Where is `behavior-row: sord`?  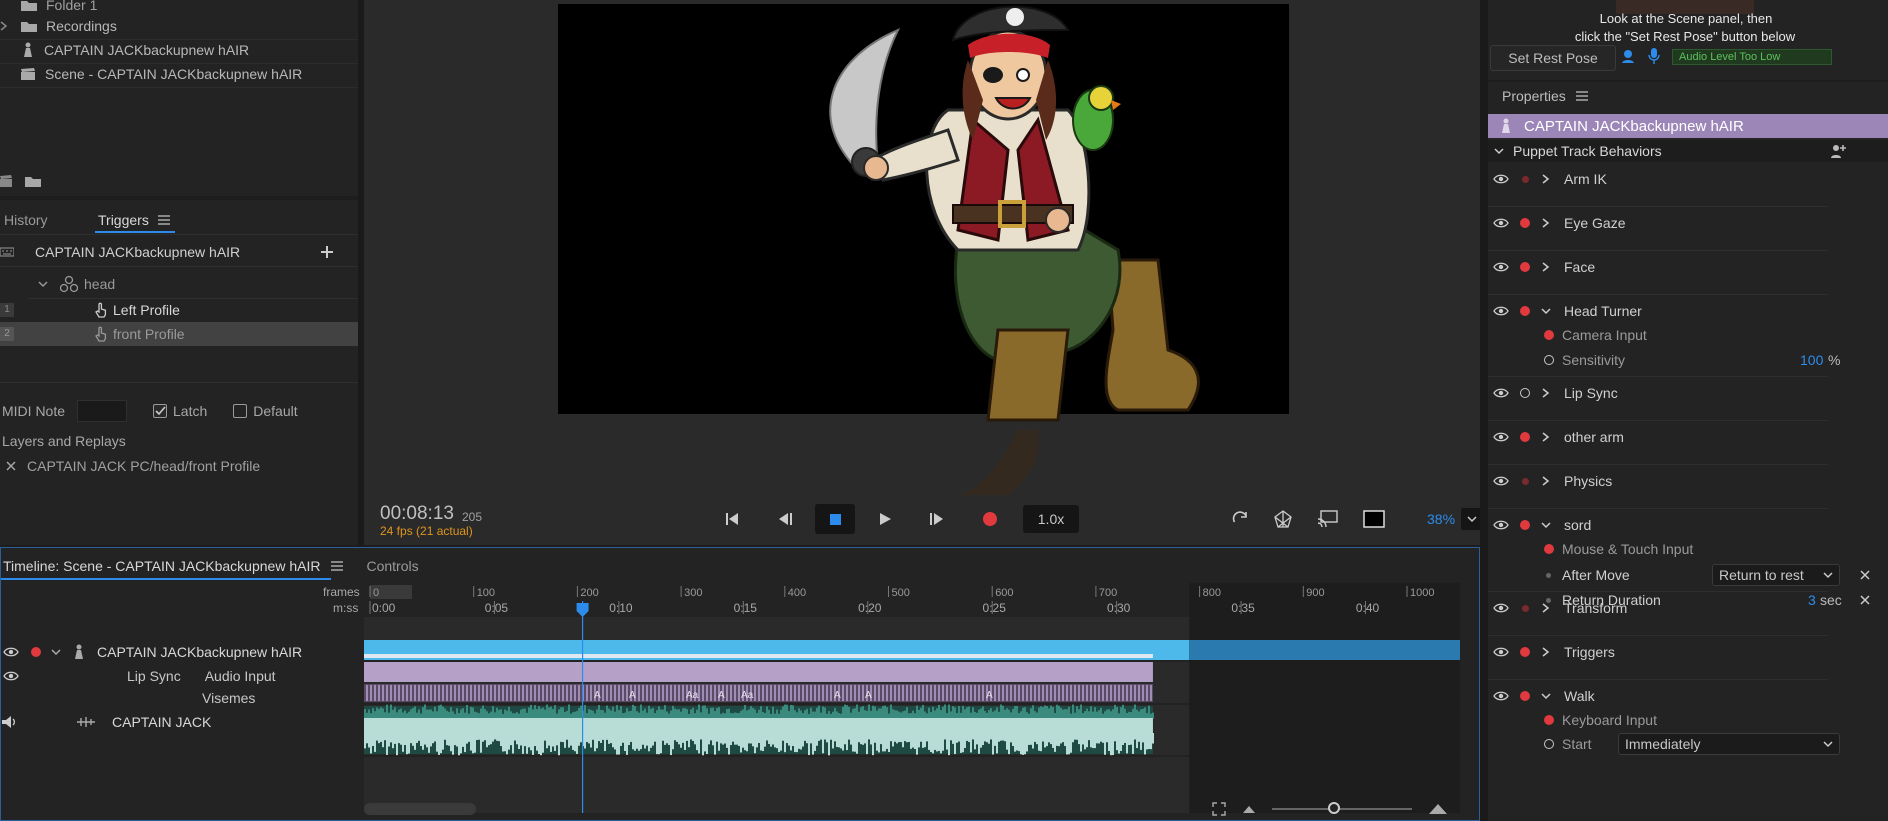 behavior-row: sord is located at coordinates (1688, 525).